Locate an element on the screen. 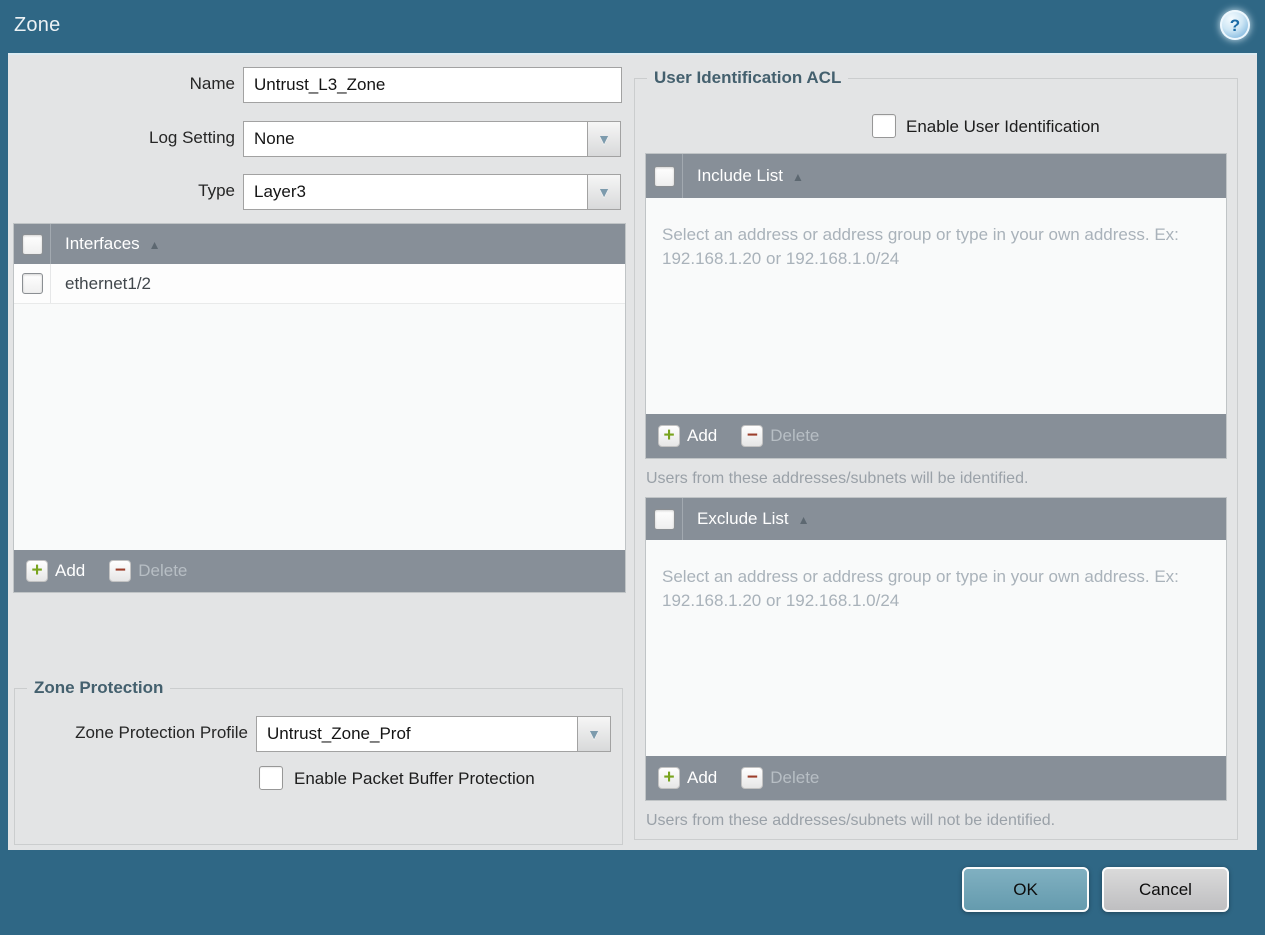  log-setting-dropdown-button: ▼ is located at coordinates (604, 139).